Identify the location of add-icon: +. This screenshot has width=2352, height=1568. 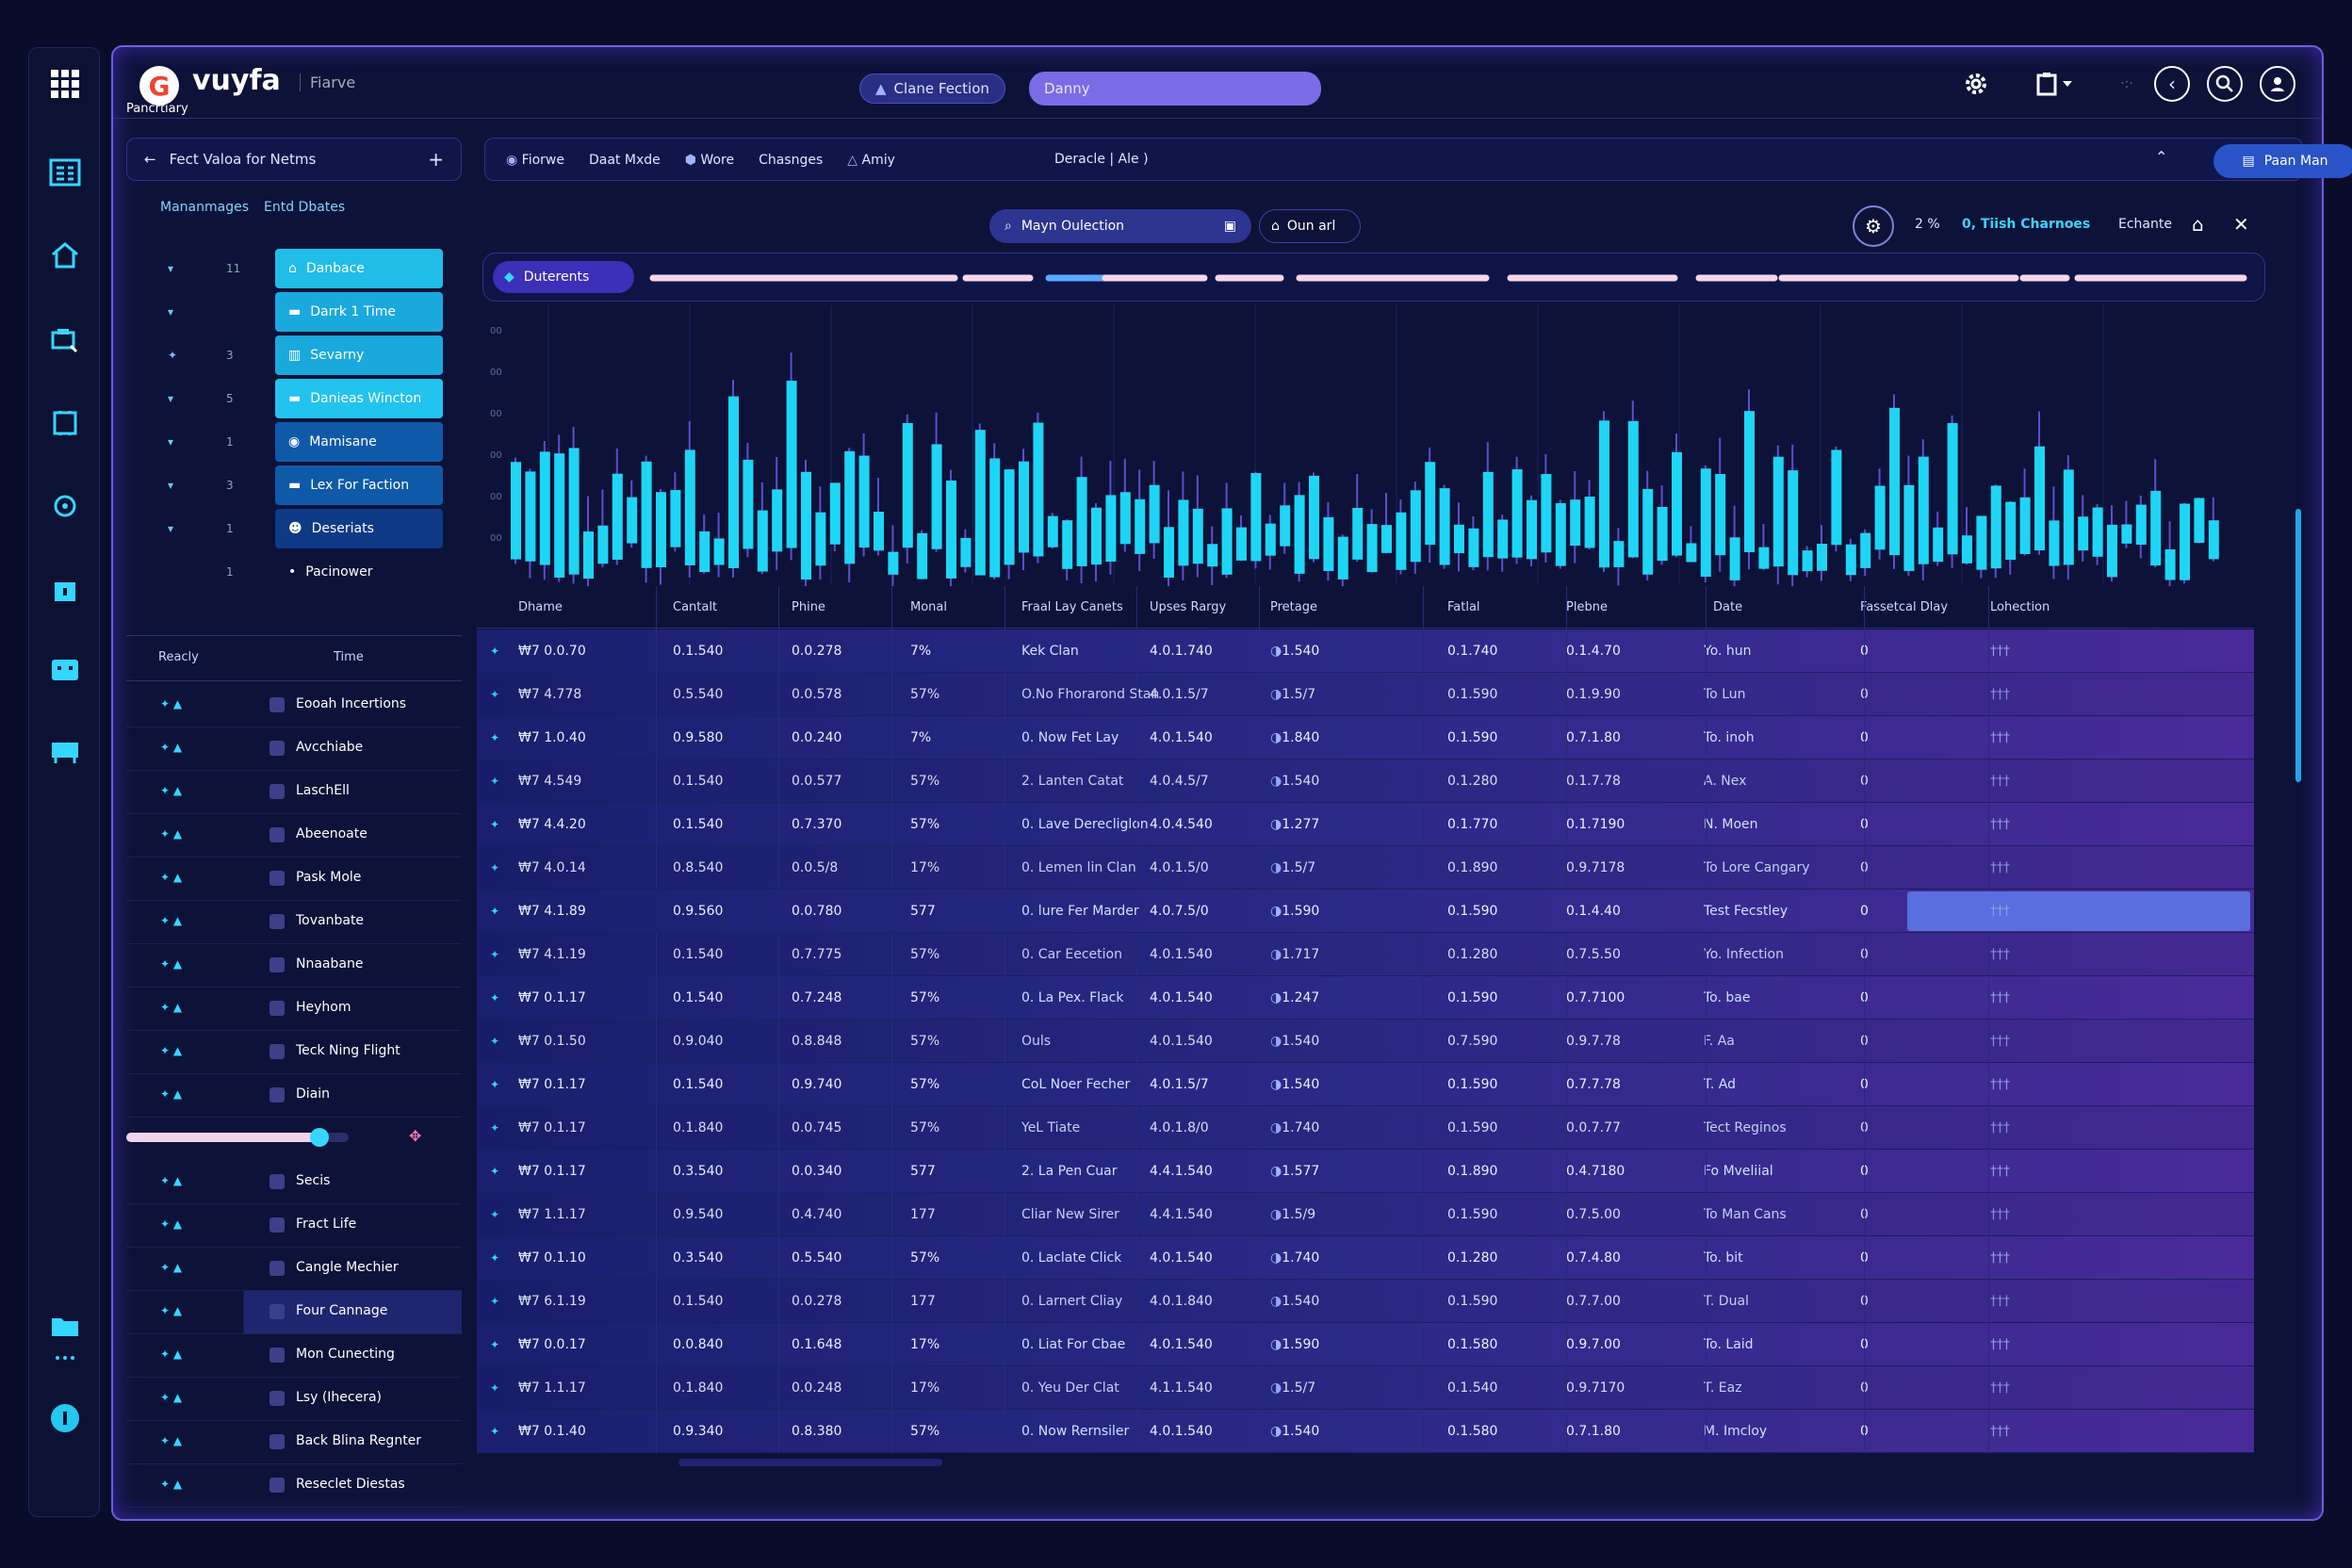
(436, 160).